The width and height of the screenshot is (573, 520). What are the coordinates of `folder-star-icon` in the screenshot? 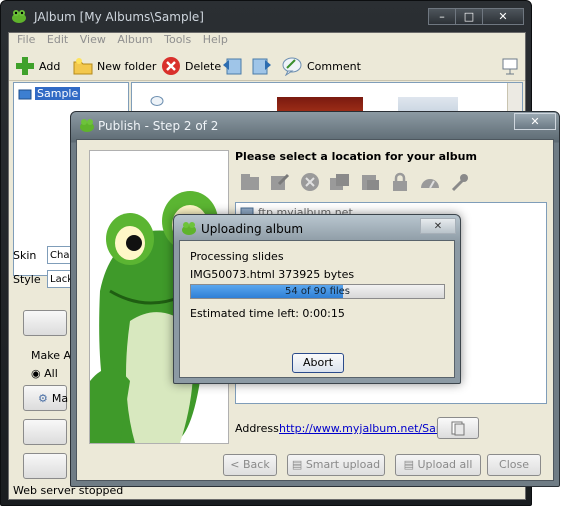 It's located at (83, 66).